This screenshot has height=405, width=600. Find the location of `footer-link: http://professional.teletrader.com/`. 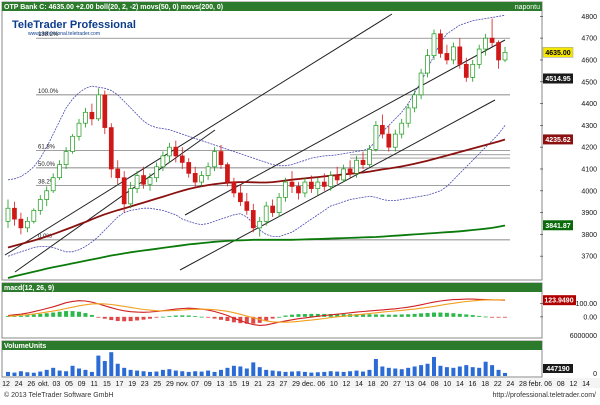

footer-link: http://professional.teletrader.com/ is located at coordinates (545, 395).